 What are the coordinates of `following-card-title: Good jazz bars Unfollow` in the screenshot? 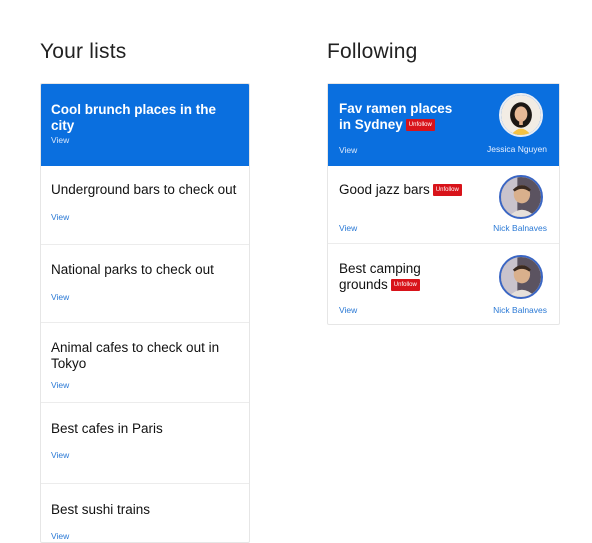 It's located at (401, 190).